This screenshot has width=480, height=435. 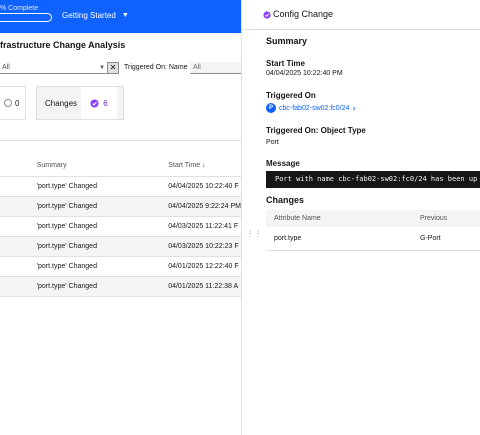 I want to click on table-row: 'port.type' Changed 04/03/2025 10:22:23 F, so click(x=120, y=246).